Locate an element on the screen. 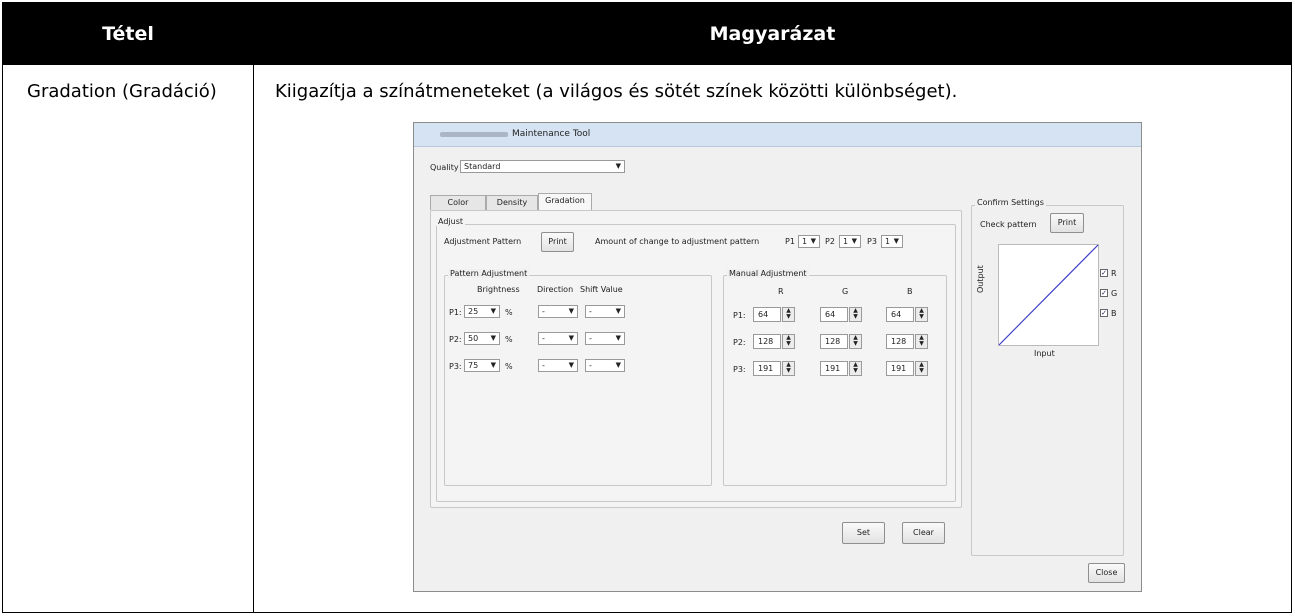 The image size is (1295, 616). column-divider is located at coordinates (253, 307).